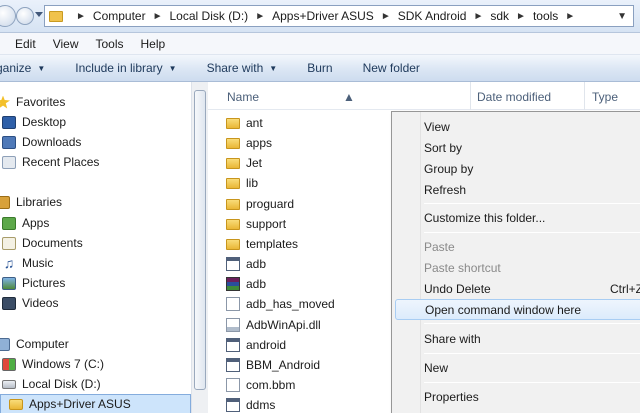  What do you see at coordinates (42, 243) in the screenshot?
I see `nav-documents: Documents` at bounding box center [42, 243].